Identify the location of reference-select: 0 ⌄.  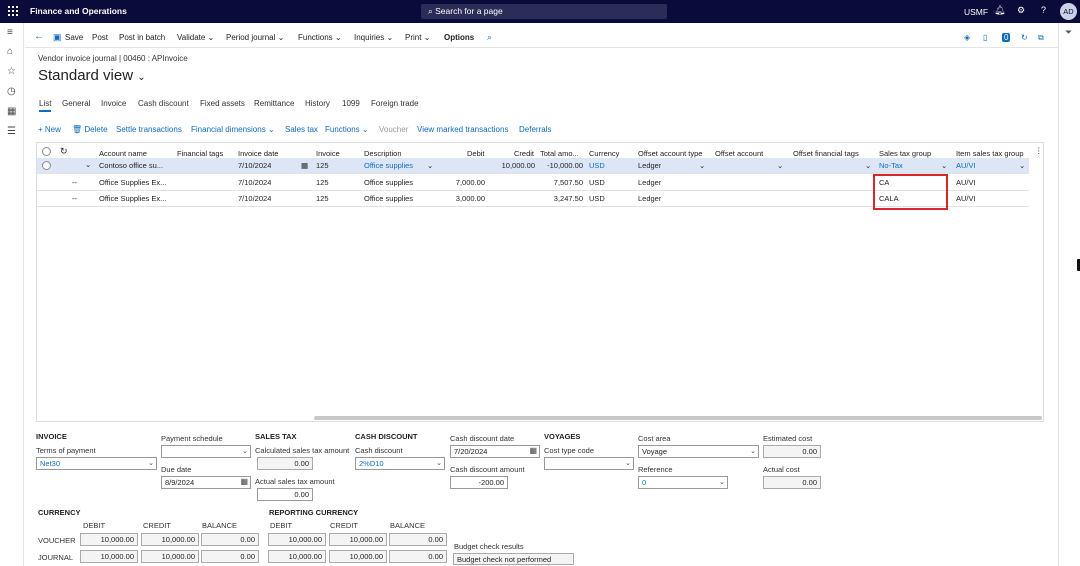
(683, 482).